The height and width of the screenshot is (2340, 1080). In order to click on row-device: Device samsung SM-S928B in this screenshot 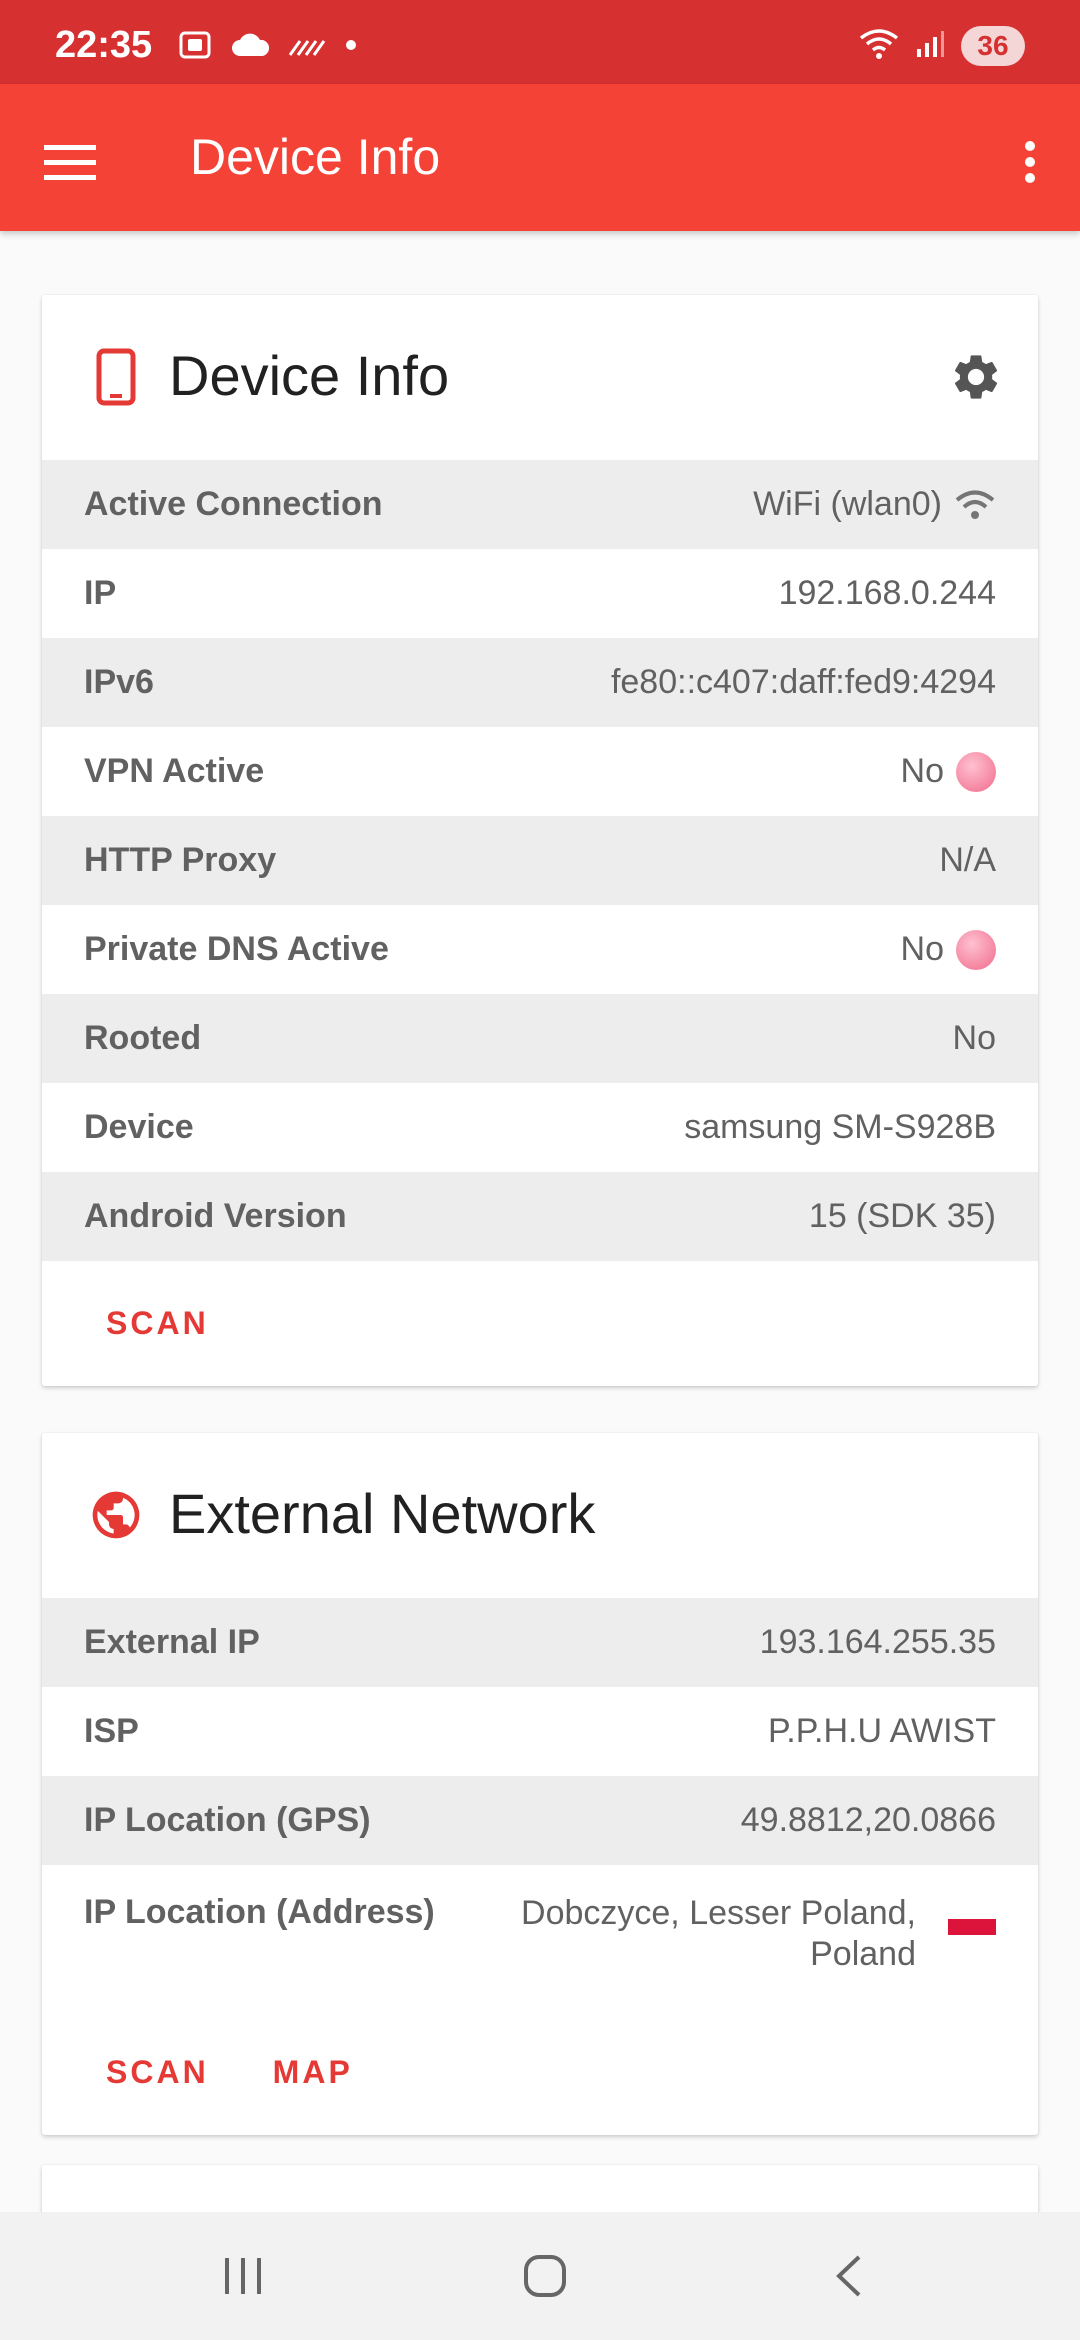, I will do `click(540, 1127)`.